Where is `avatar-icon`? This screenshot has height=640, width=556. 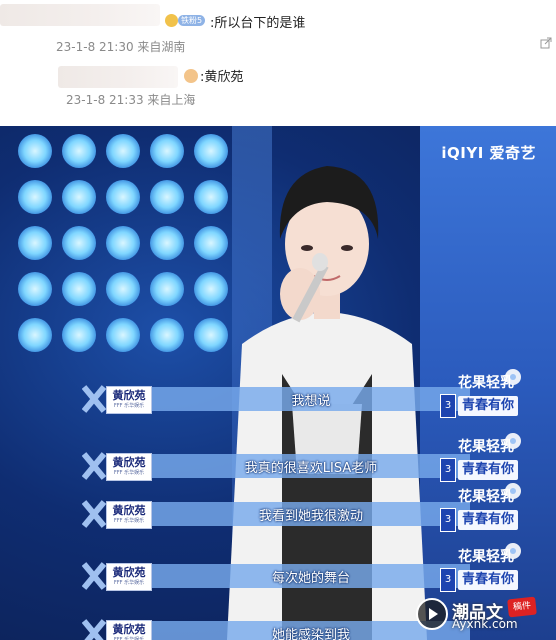 avatar-icon is located at coordinates (191, 76).